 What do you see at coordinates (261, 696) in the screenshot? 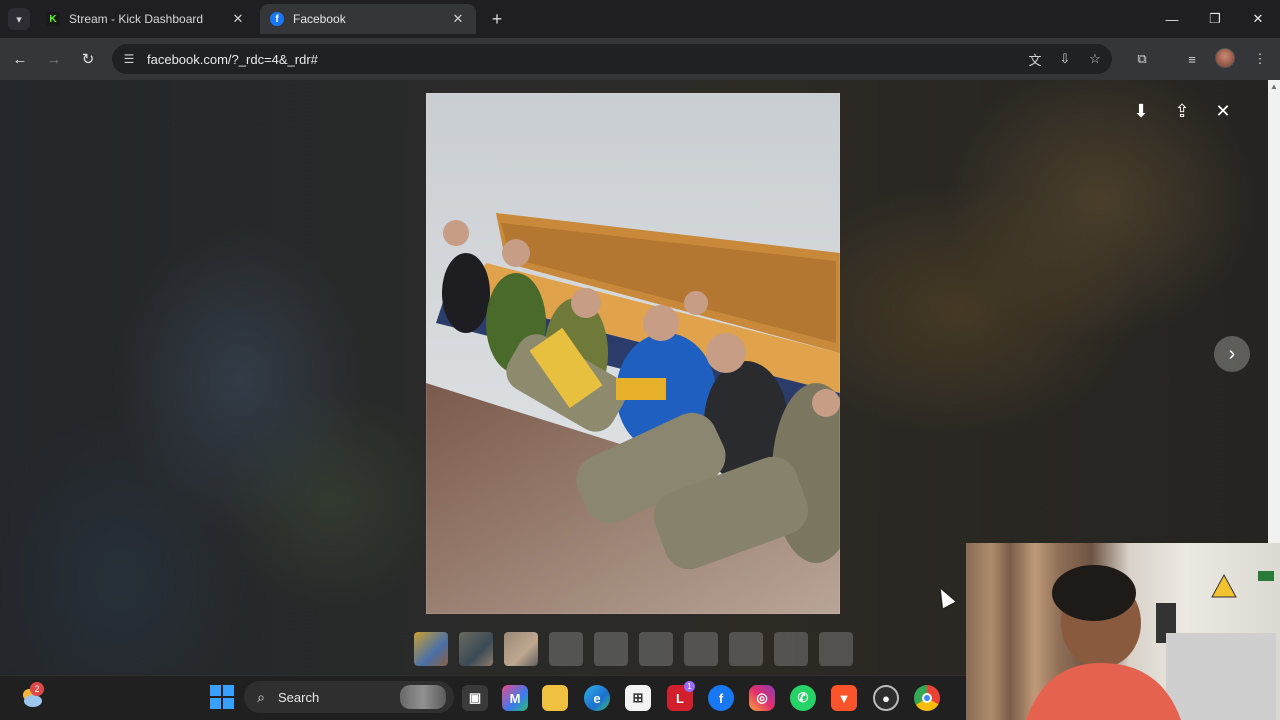
I see `search-icon: ⌕` at bounding box center [261, 696].